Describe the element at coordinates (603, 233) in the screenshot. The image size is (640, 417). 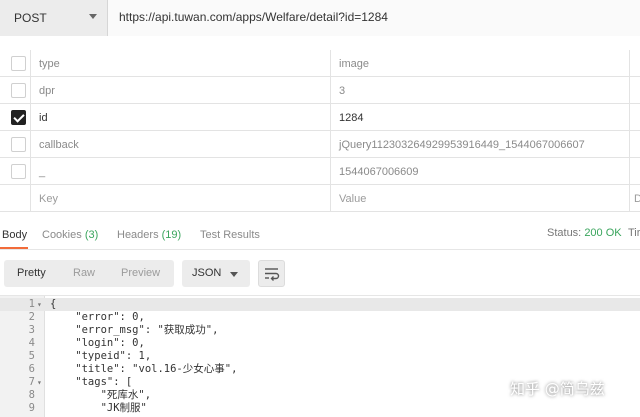
I see `status-value: 200 OK` at that location.